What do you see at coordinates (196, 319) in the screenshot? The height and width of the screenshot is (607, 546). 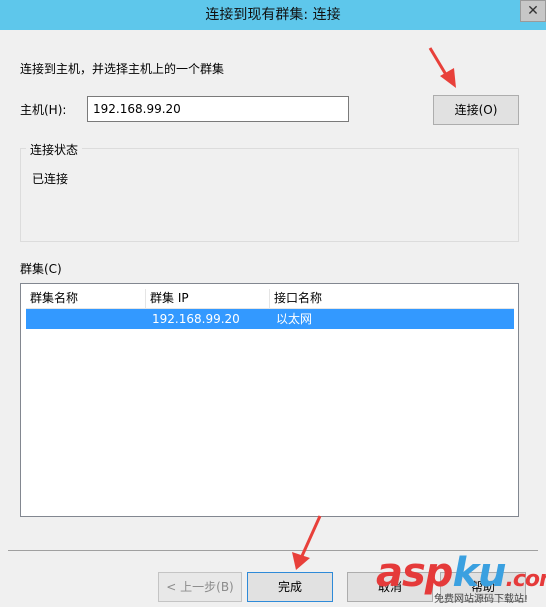 I see `cluster-ip-cell: 192.168.99.20` at bounding box center [196, 319].